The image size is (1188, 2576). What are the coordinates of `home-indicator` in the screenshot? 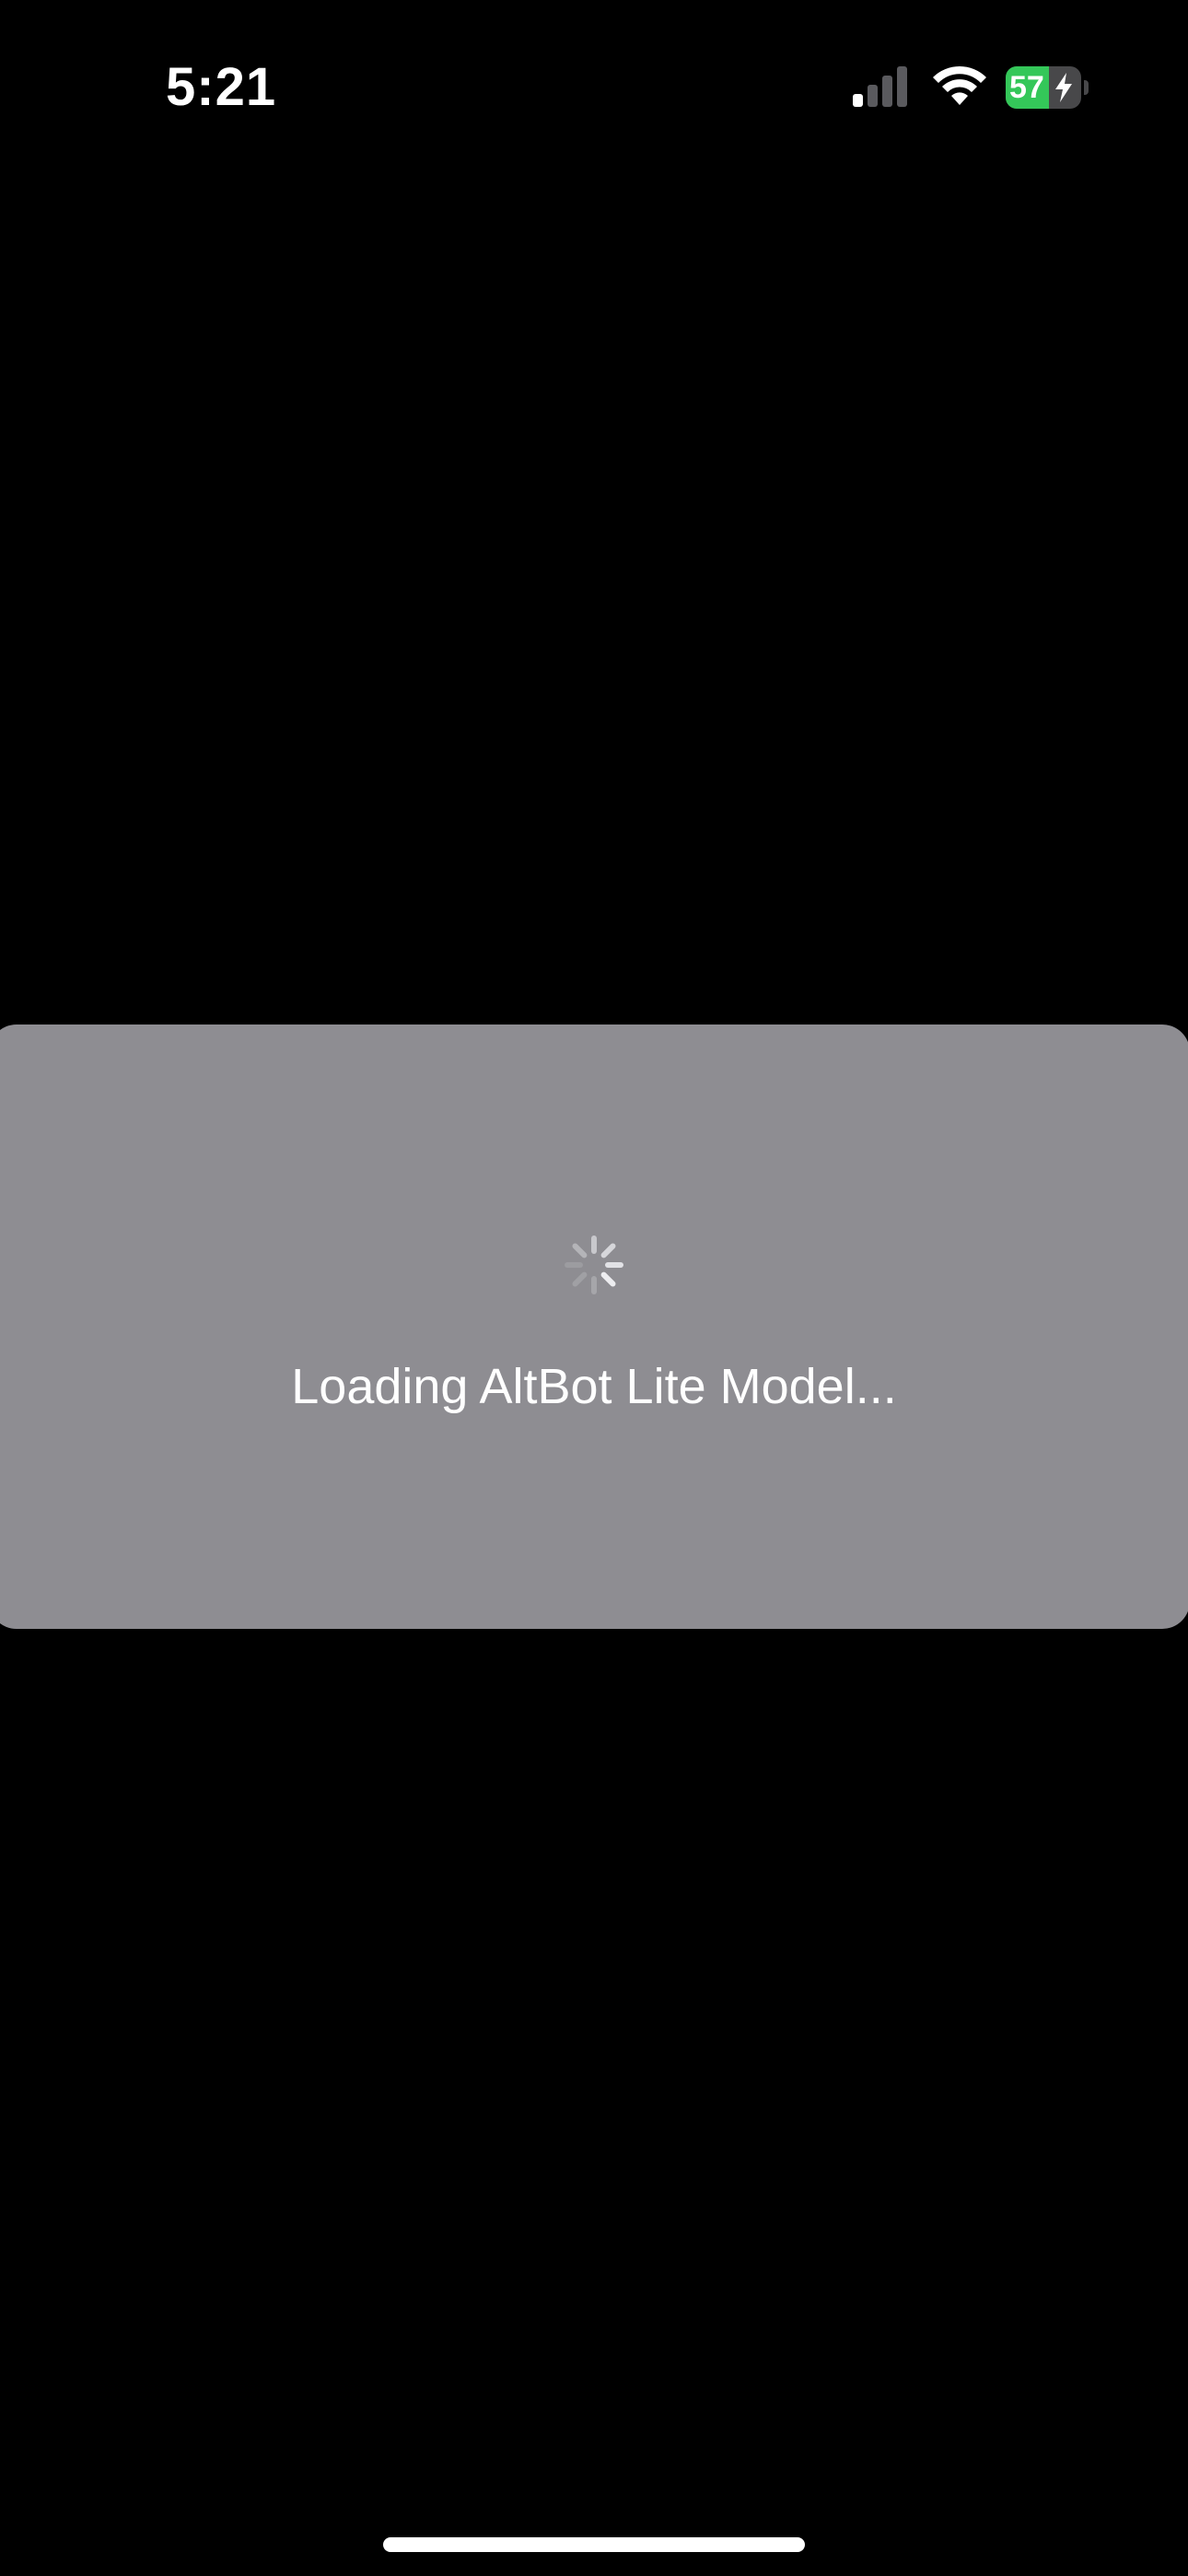 It's located at (594, 2544).